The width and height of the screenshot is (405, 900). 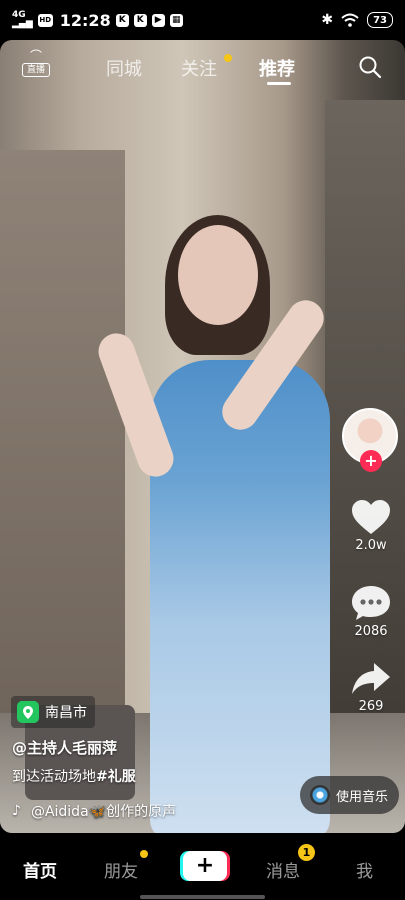 I want to click on tab-recommended: 推荐, so click(x=277, y=68).